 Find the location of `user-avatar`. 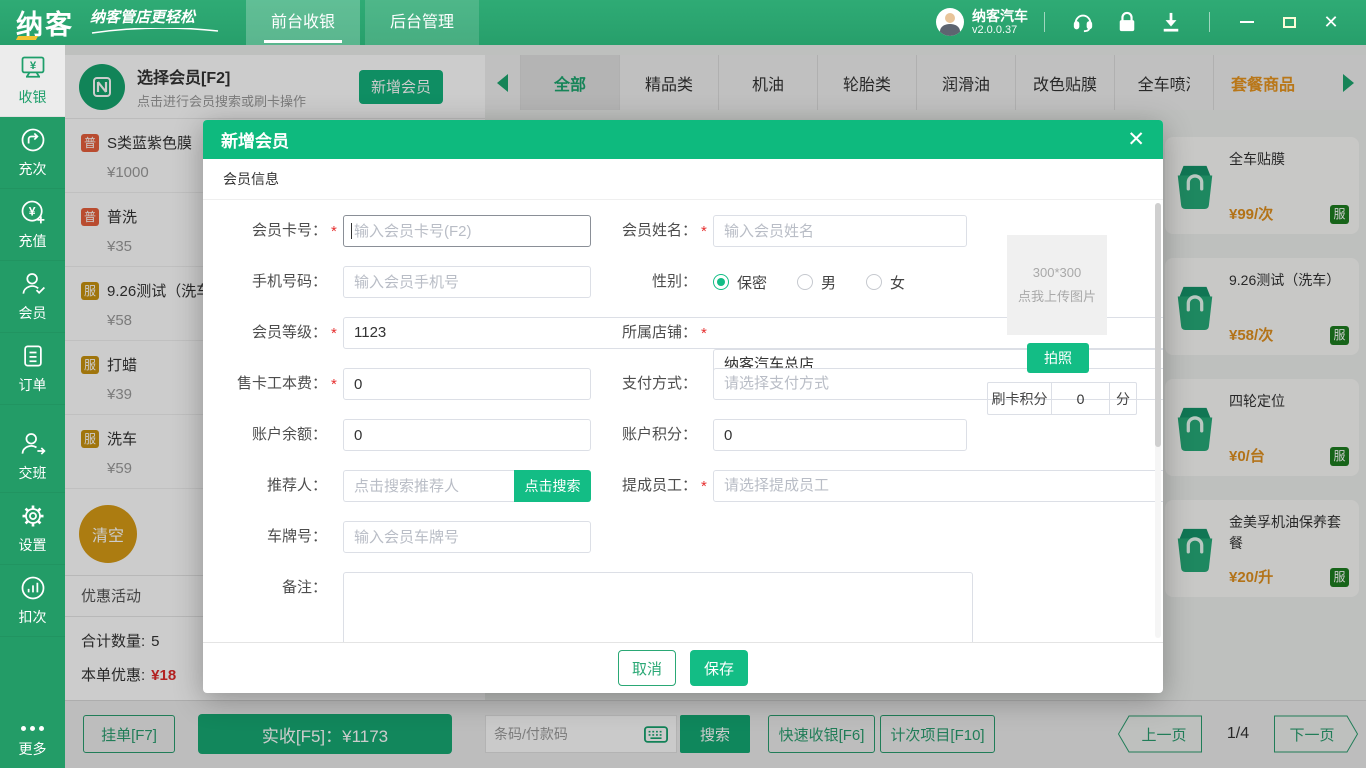

user-avatar is located at coordinates (950, 22).